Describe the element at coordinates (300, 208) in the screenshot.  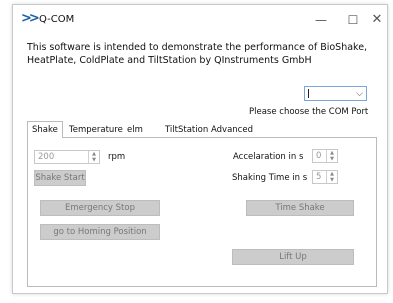
I see `time-shake-button: Time Shake` at that location.